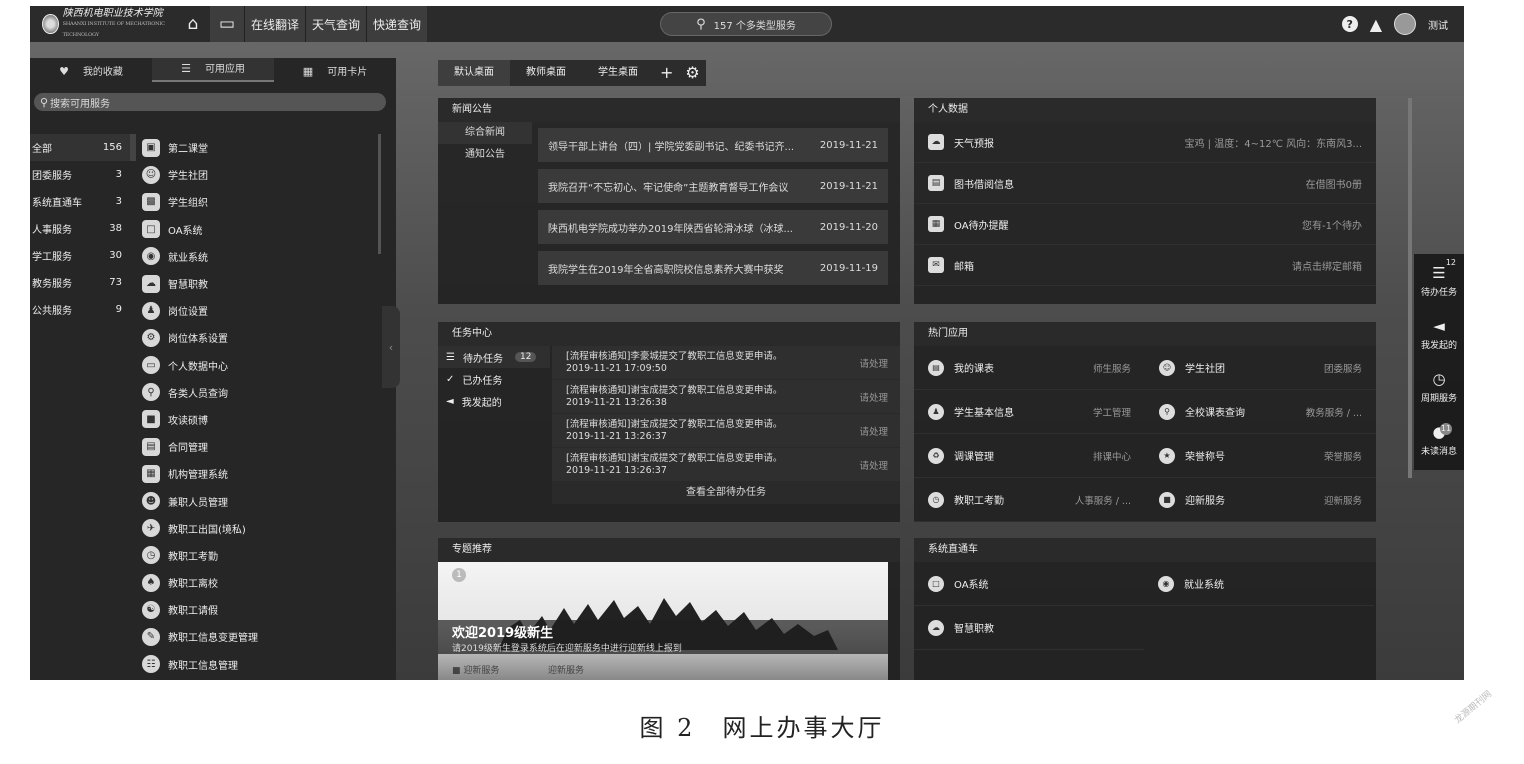 This screenshot has width=1524, height=764. I want to click on express-item: ◉ 就业系统, so click(1259, 584).